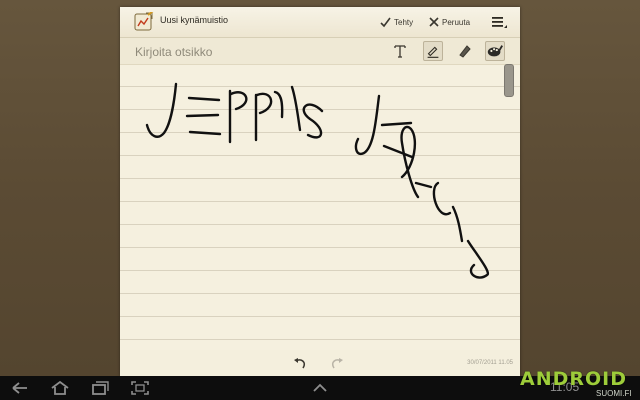 This screenshot has height=400, width=640. Describe the element at coordinates (337, 364) in the screenshot. I see `redo-icon` at that location.